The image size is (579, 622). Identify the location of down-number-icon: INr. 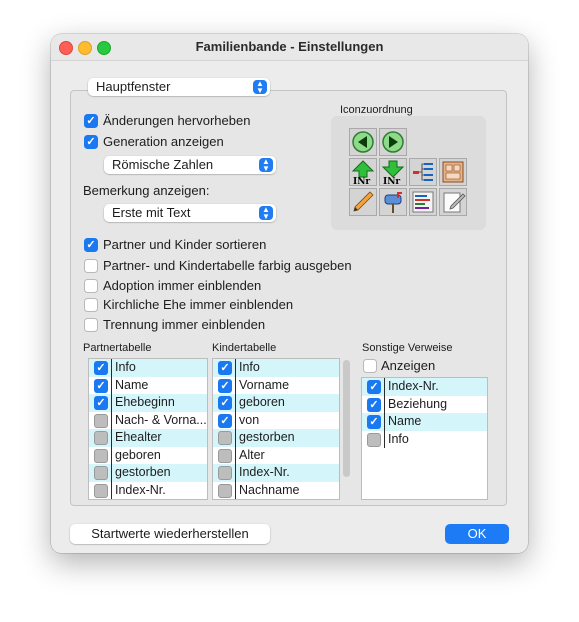
(393, 172).